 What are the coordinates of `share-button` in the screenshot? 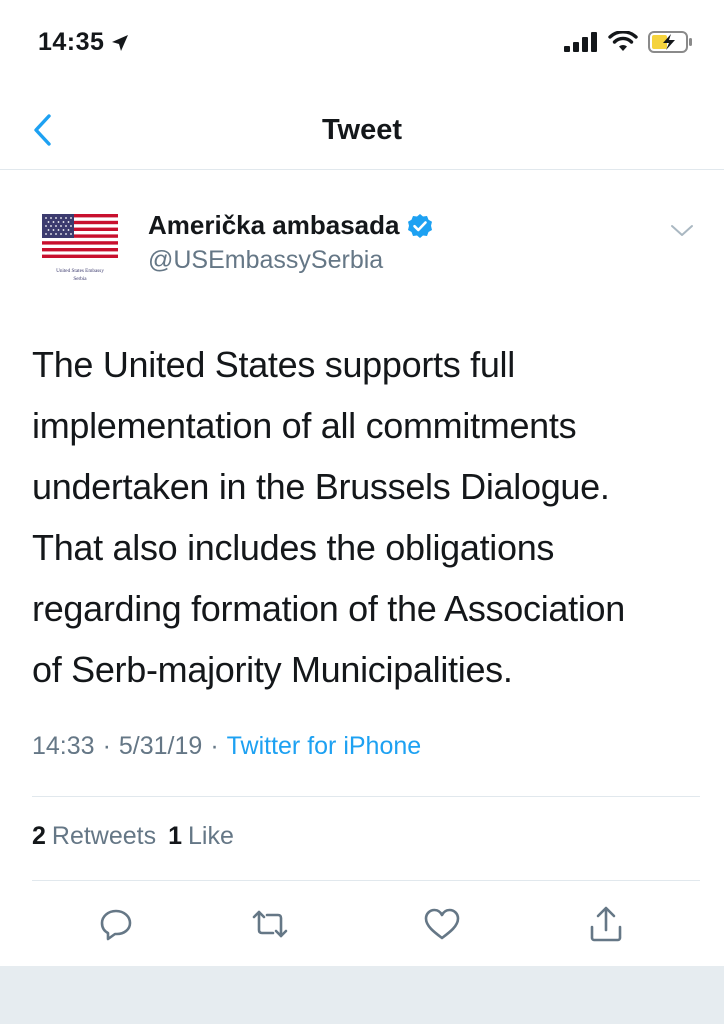 It's located at (606, 924).